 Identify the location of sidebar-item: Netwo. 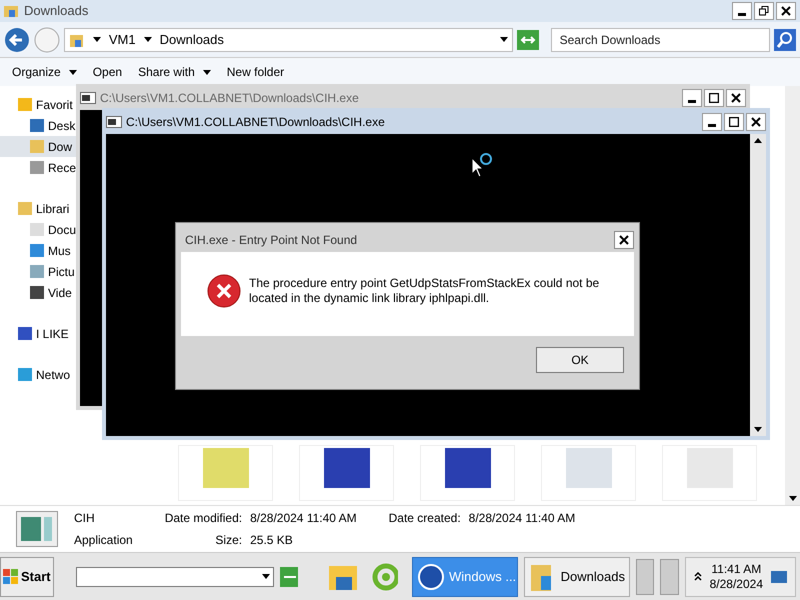
(39, 374).